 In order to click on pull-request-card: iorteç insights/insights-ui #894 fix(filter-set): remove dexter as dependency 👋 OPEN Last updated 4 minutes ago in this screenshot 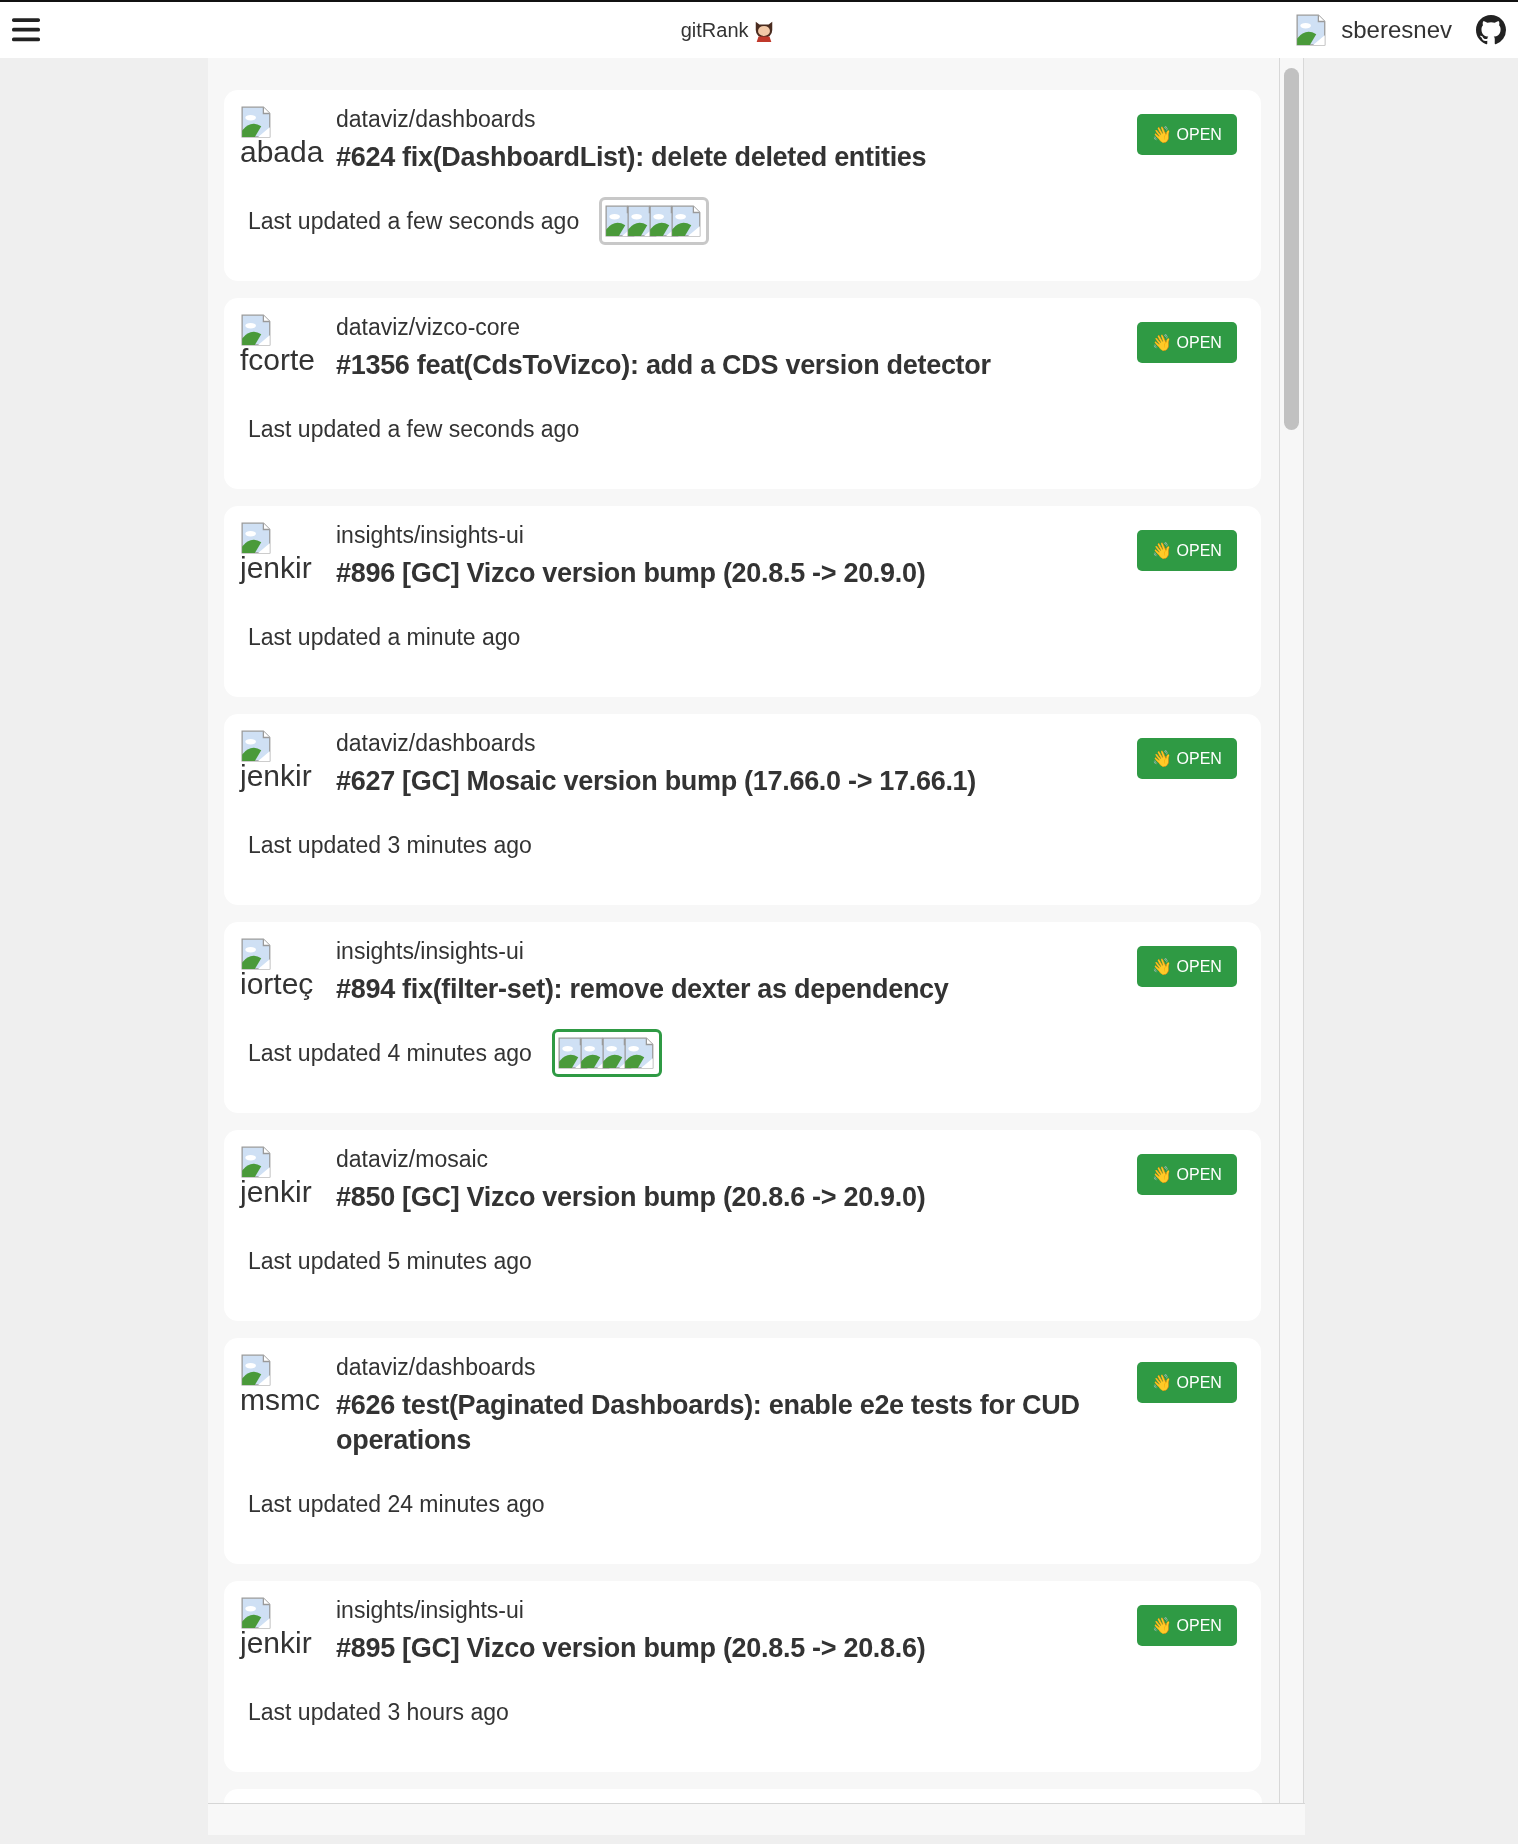, I will do `click(742, 1017)`.